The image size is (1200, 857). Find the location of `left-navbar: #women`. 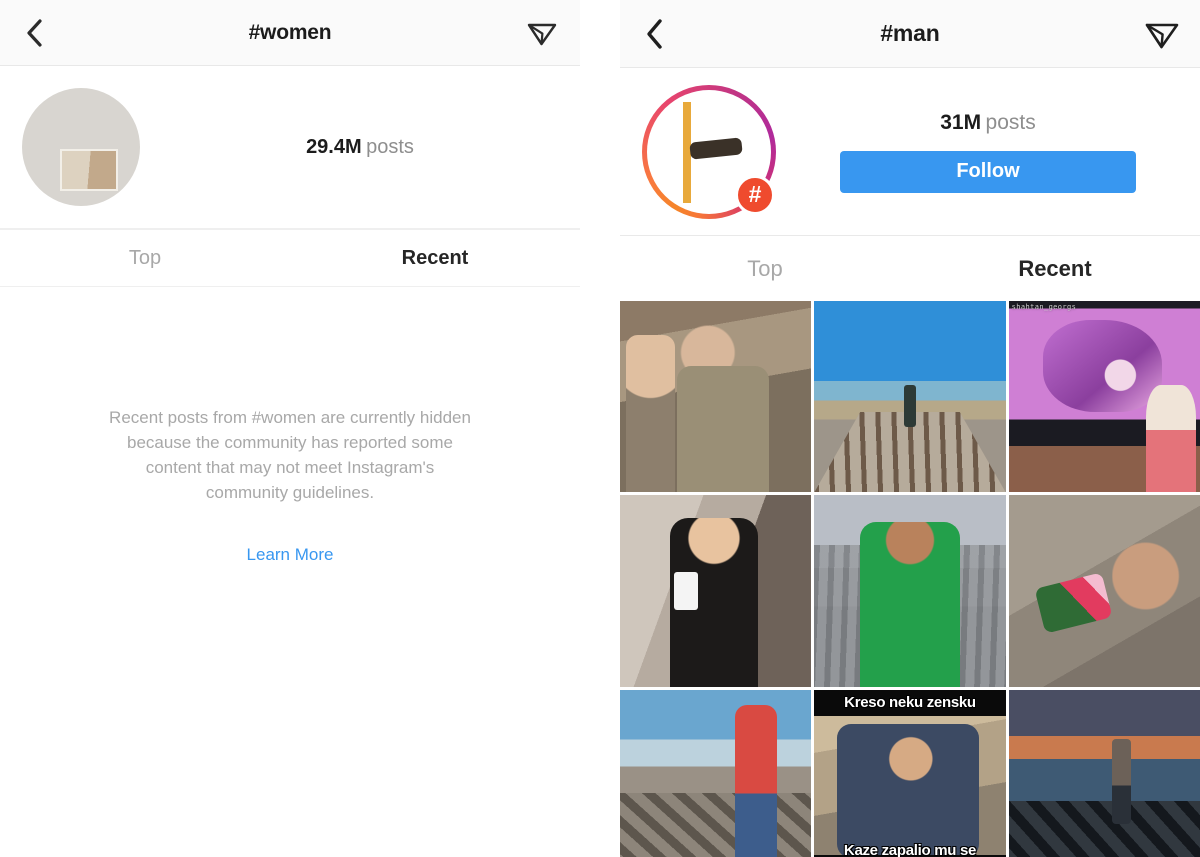

left-navbar: #women is located at coordinates (290, 33).